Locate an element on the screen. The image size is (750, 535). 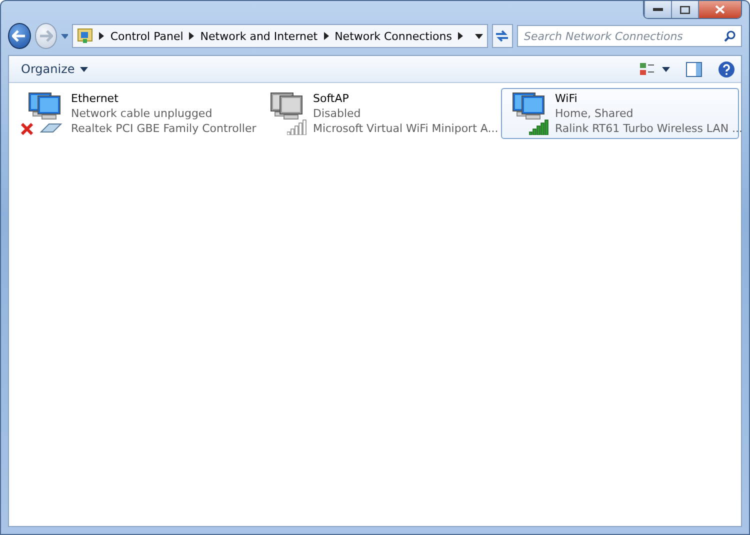
back-arrow-icon is located at coordinates (19, 36).